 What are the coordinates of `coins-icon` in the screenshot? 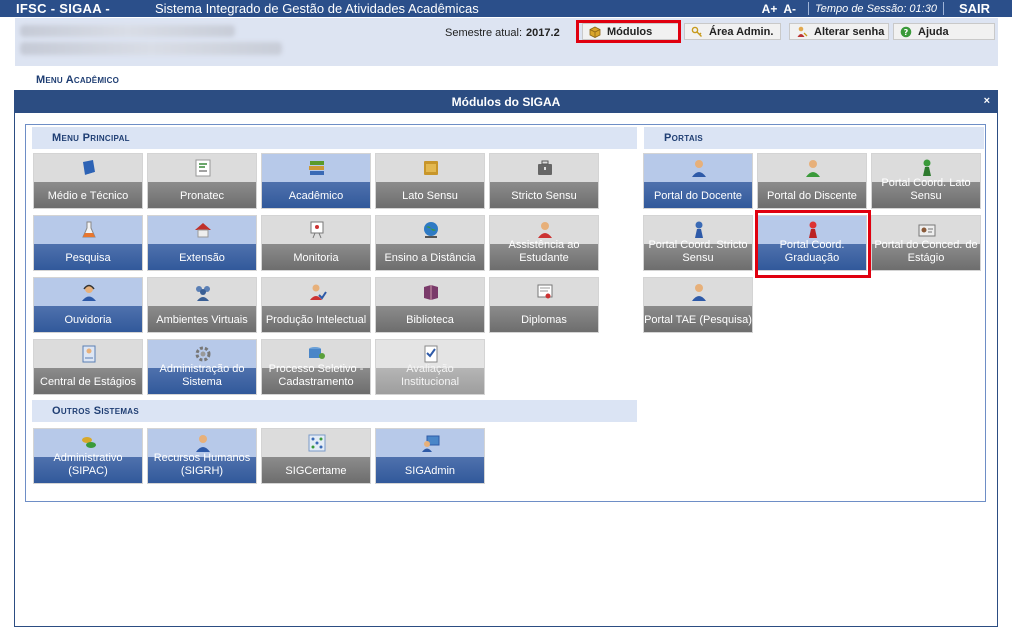 It's located at (89, 442).